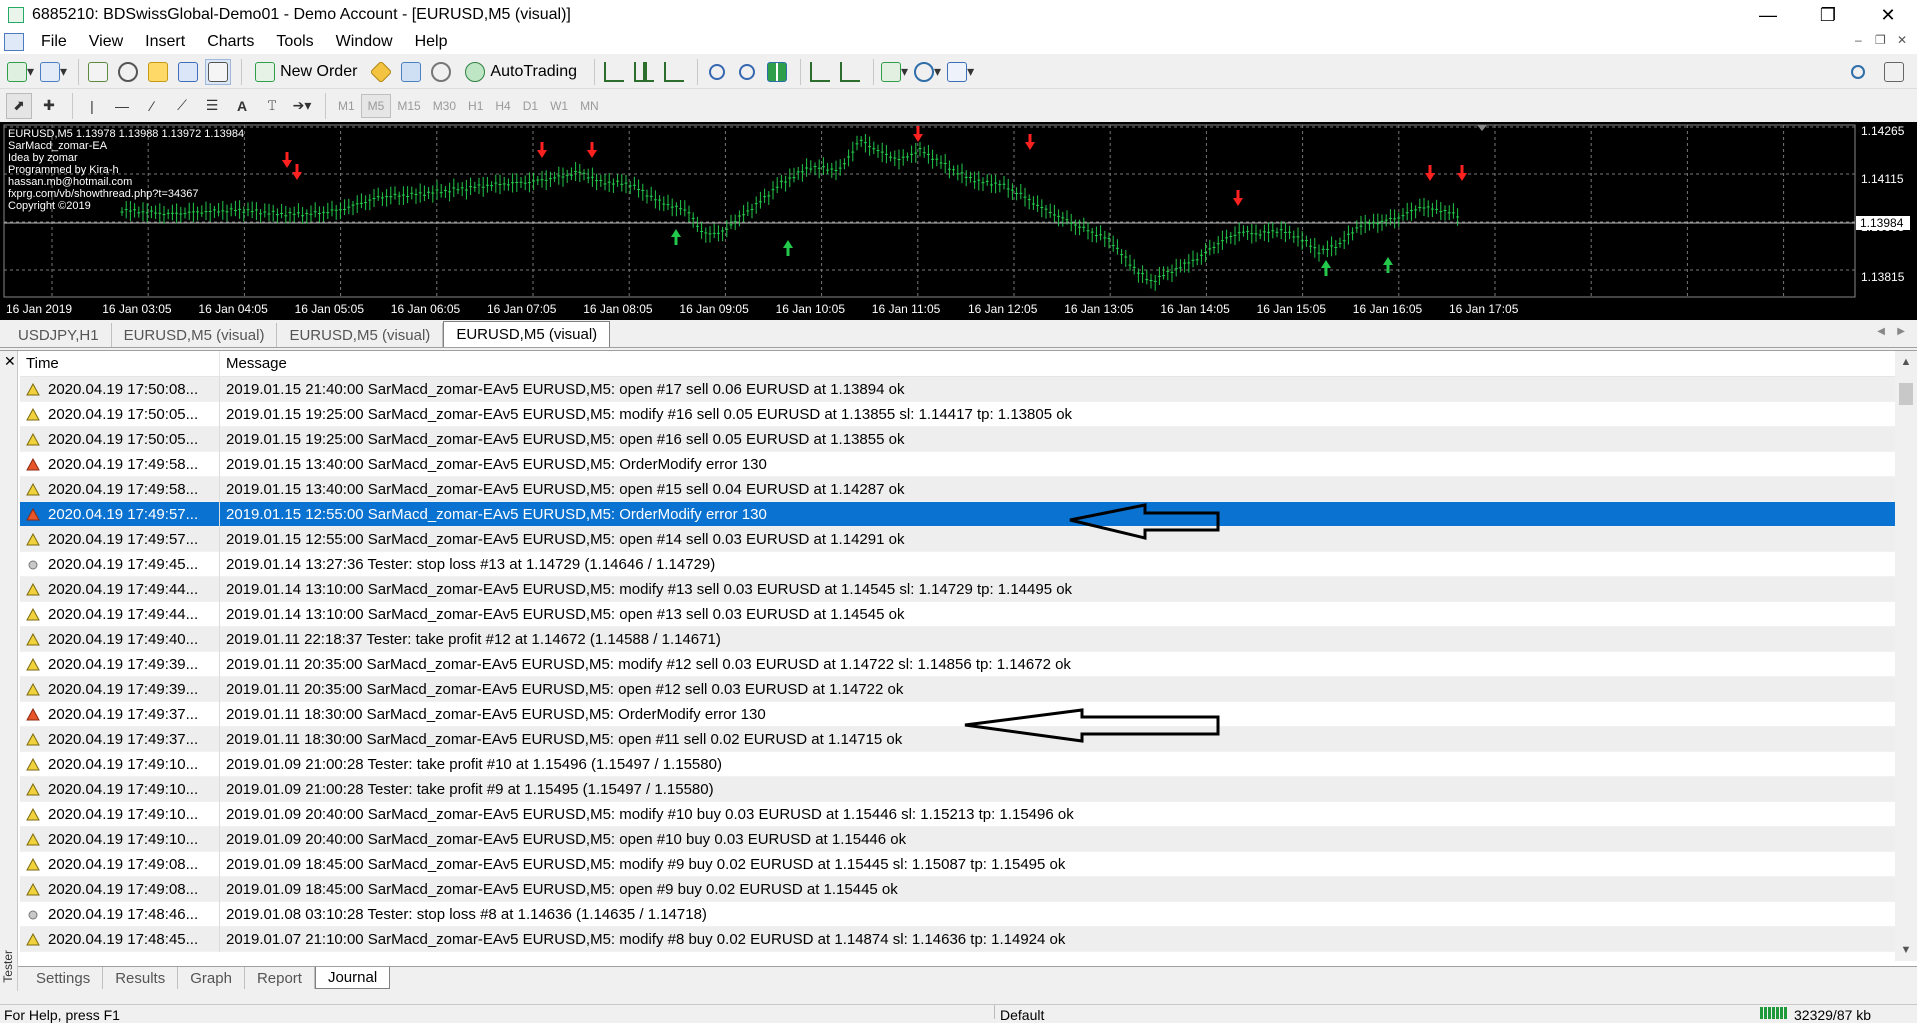 Image resolution: width=1917 pixels, height=1023 pixels. Describe the element at coordinates (64, 978) in the screenshot. I see `tab-settings: Settings` at that location.